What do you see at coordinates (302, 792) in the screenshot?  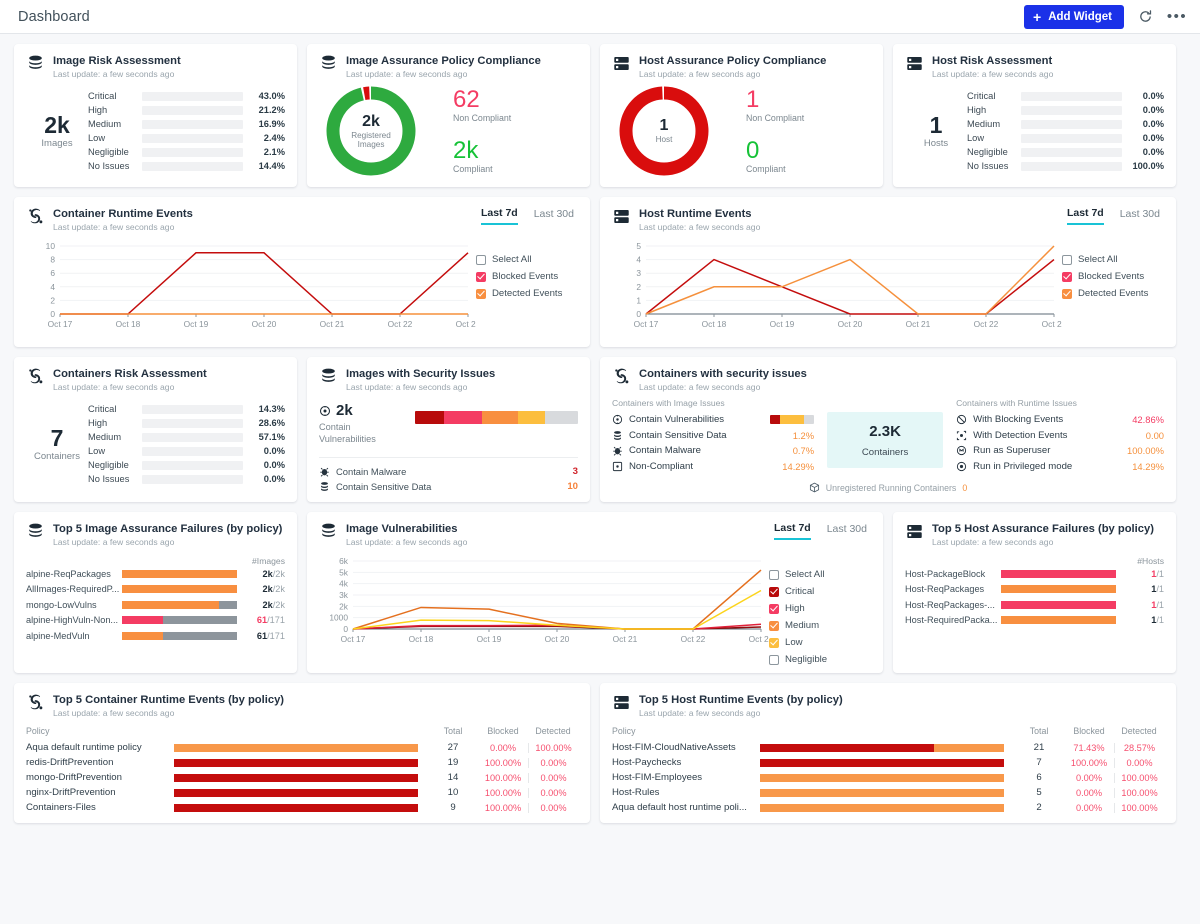 I see `runtime-event-row: nginx-DriftPrevention 10 100.00% 0.00%` at bounding box center [302, 792].